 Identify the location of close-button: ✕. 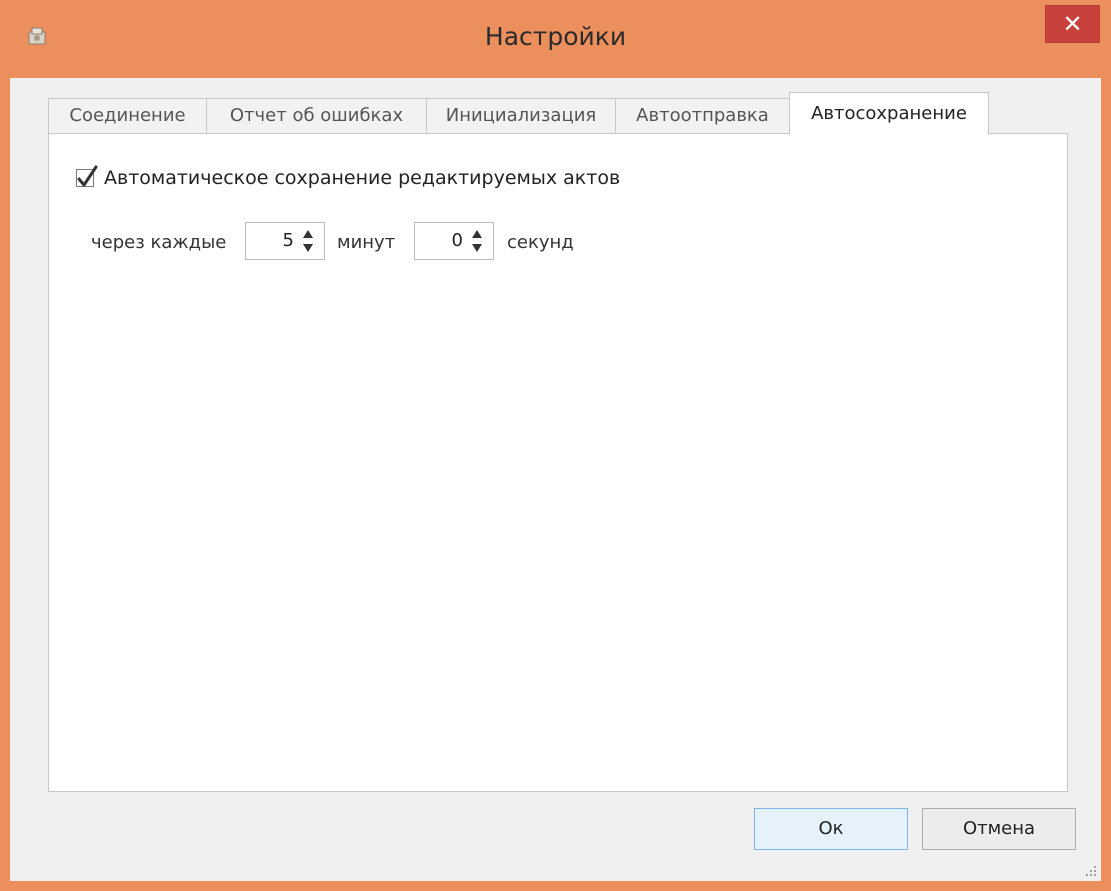
(1072, 24).